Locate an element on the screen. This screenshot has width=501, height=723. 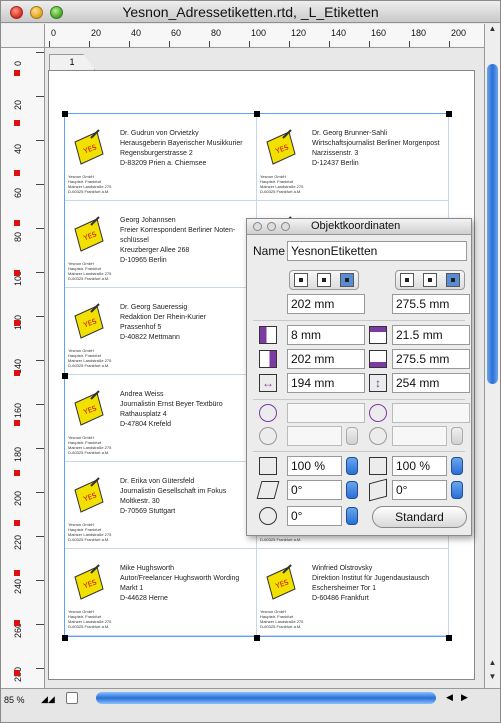
ruler-h-tick is located at coordinates (369, 44).